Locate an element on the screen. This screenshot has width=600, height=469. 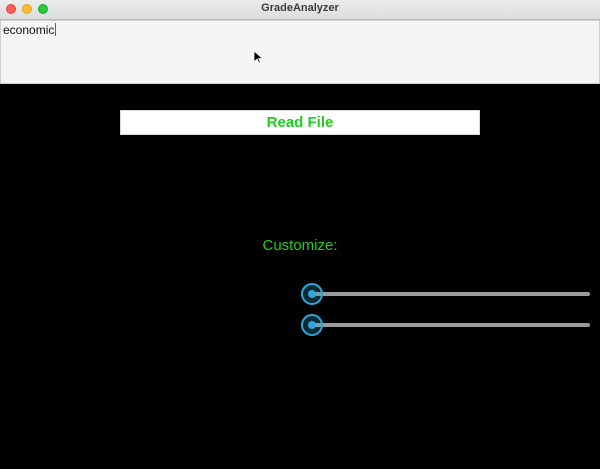
text-input-value: economic is located at coordinates (30, 30).